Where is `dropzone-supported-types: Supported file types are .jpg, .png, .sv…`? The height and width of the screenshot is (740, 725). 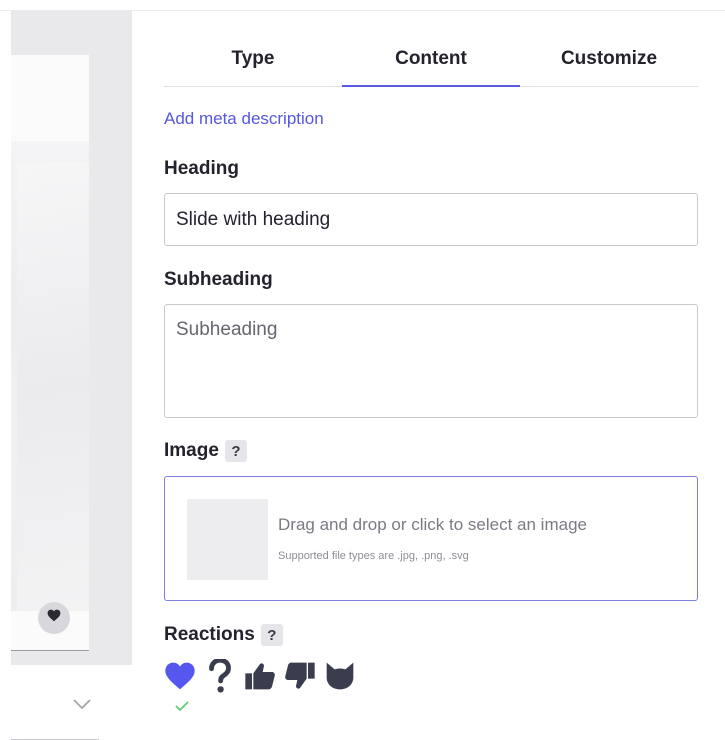 dropzone-supported-types: Supported file types are .jpg, .png, .sv… is located at coordinates (373, 556).